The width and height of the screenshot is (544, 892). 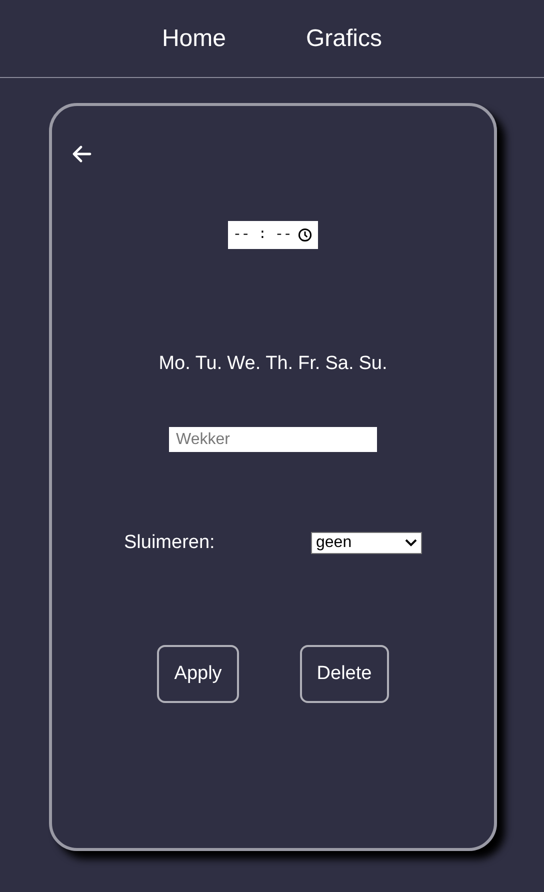 What do you see at coordinates (174, 364) in the screenshot?
I see `weekday-label: Mo.` at bounding box center [174, 364].